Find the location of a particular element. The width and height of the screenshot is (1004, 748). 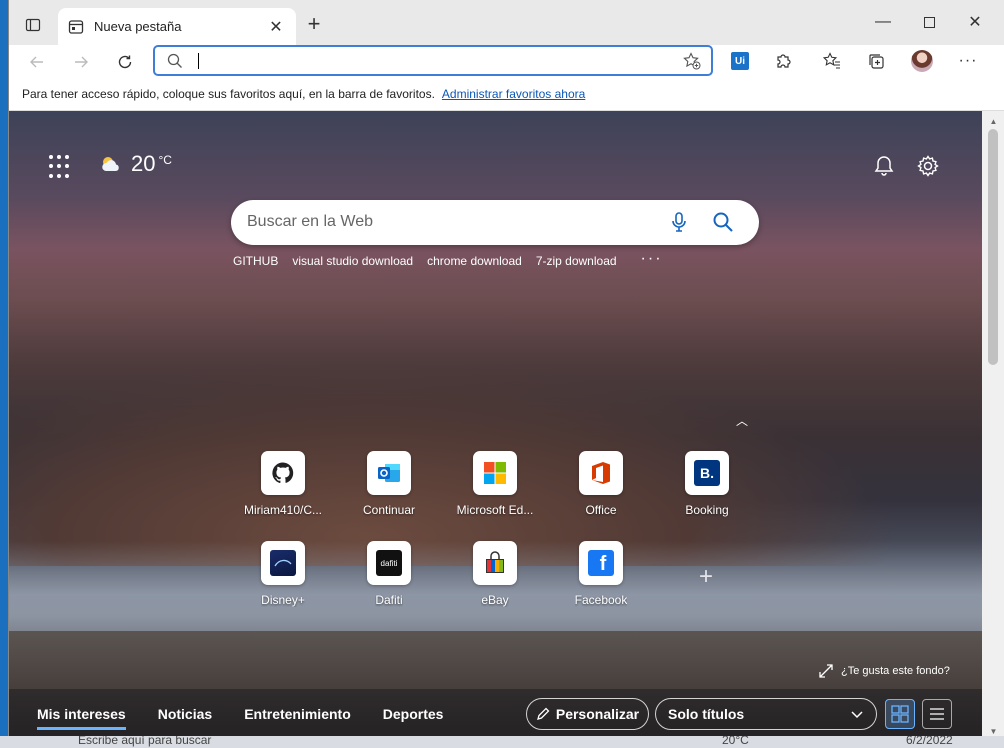

quick-link-tile: B. Booking is located at coordinates (707, 491).